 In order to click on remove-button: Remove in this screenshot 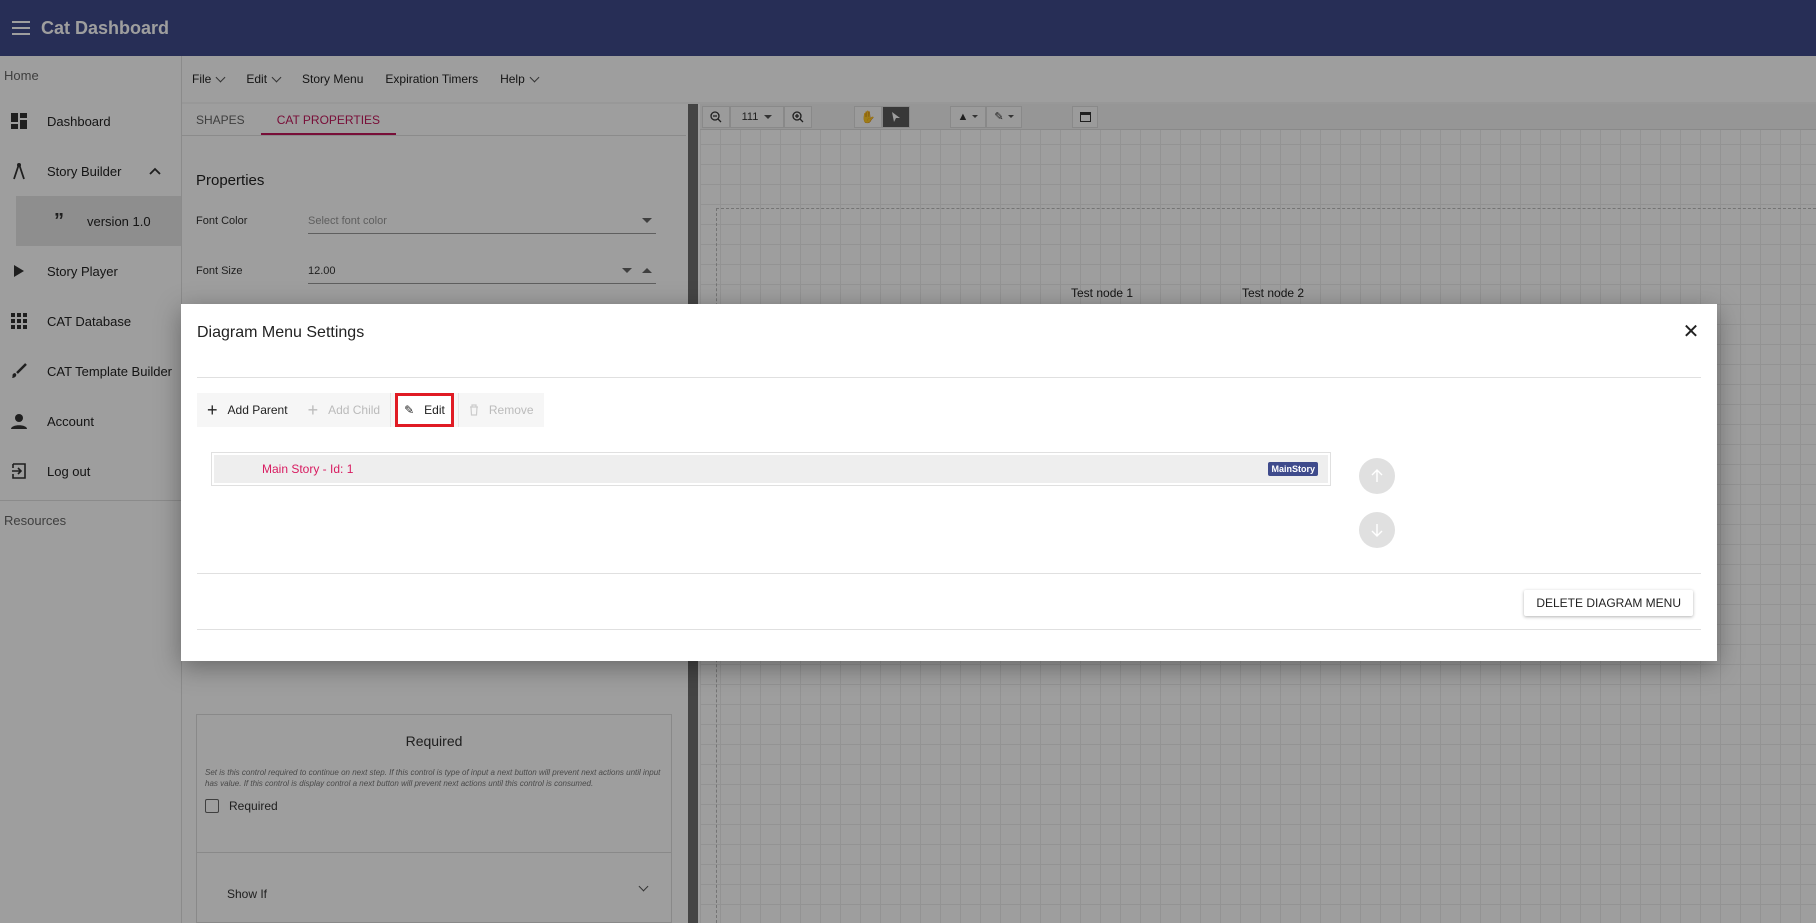, I will do `click(501, 410)`.